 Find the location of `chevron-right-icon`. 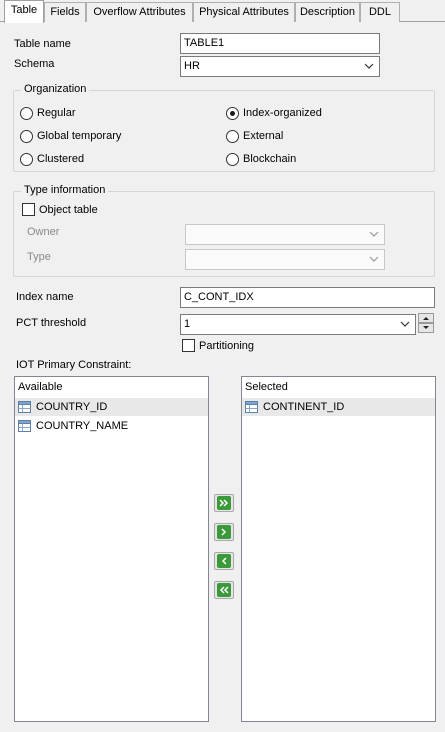

chevron-right-icon is located at coordinates (224, 532).